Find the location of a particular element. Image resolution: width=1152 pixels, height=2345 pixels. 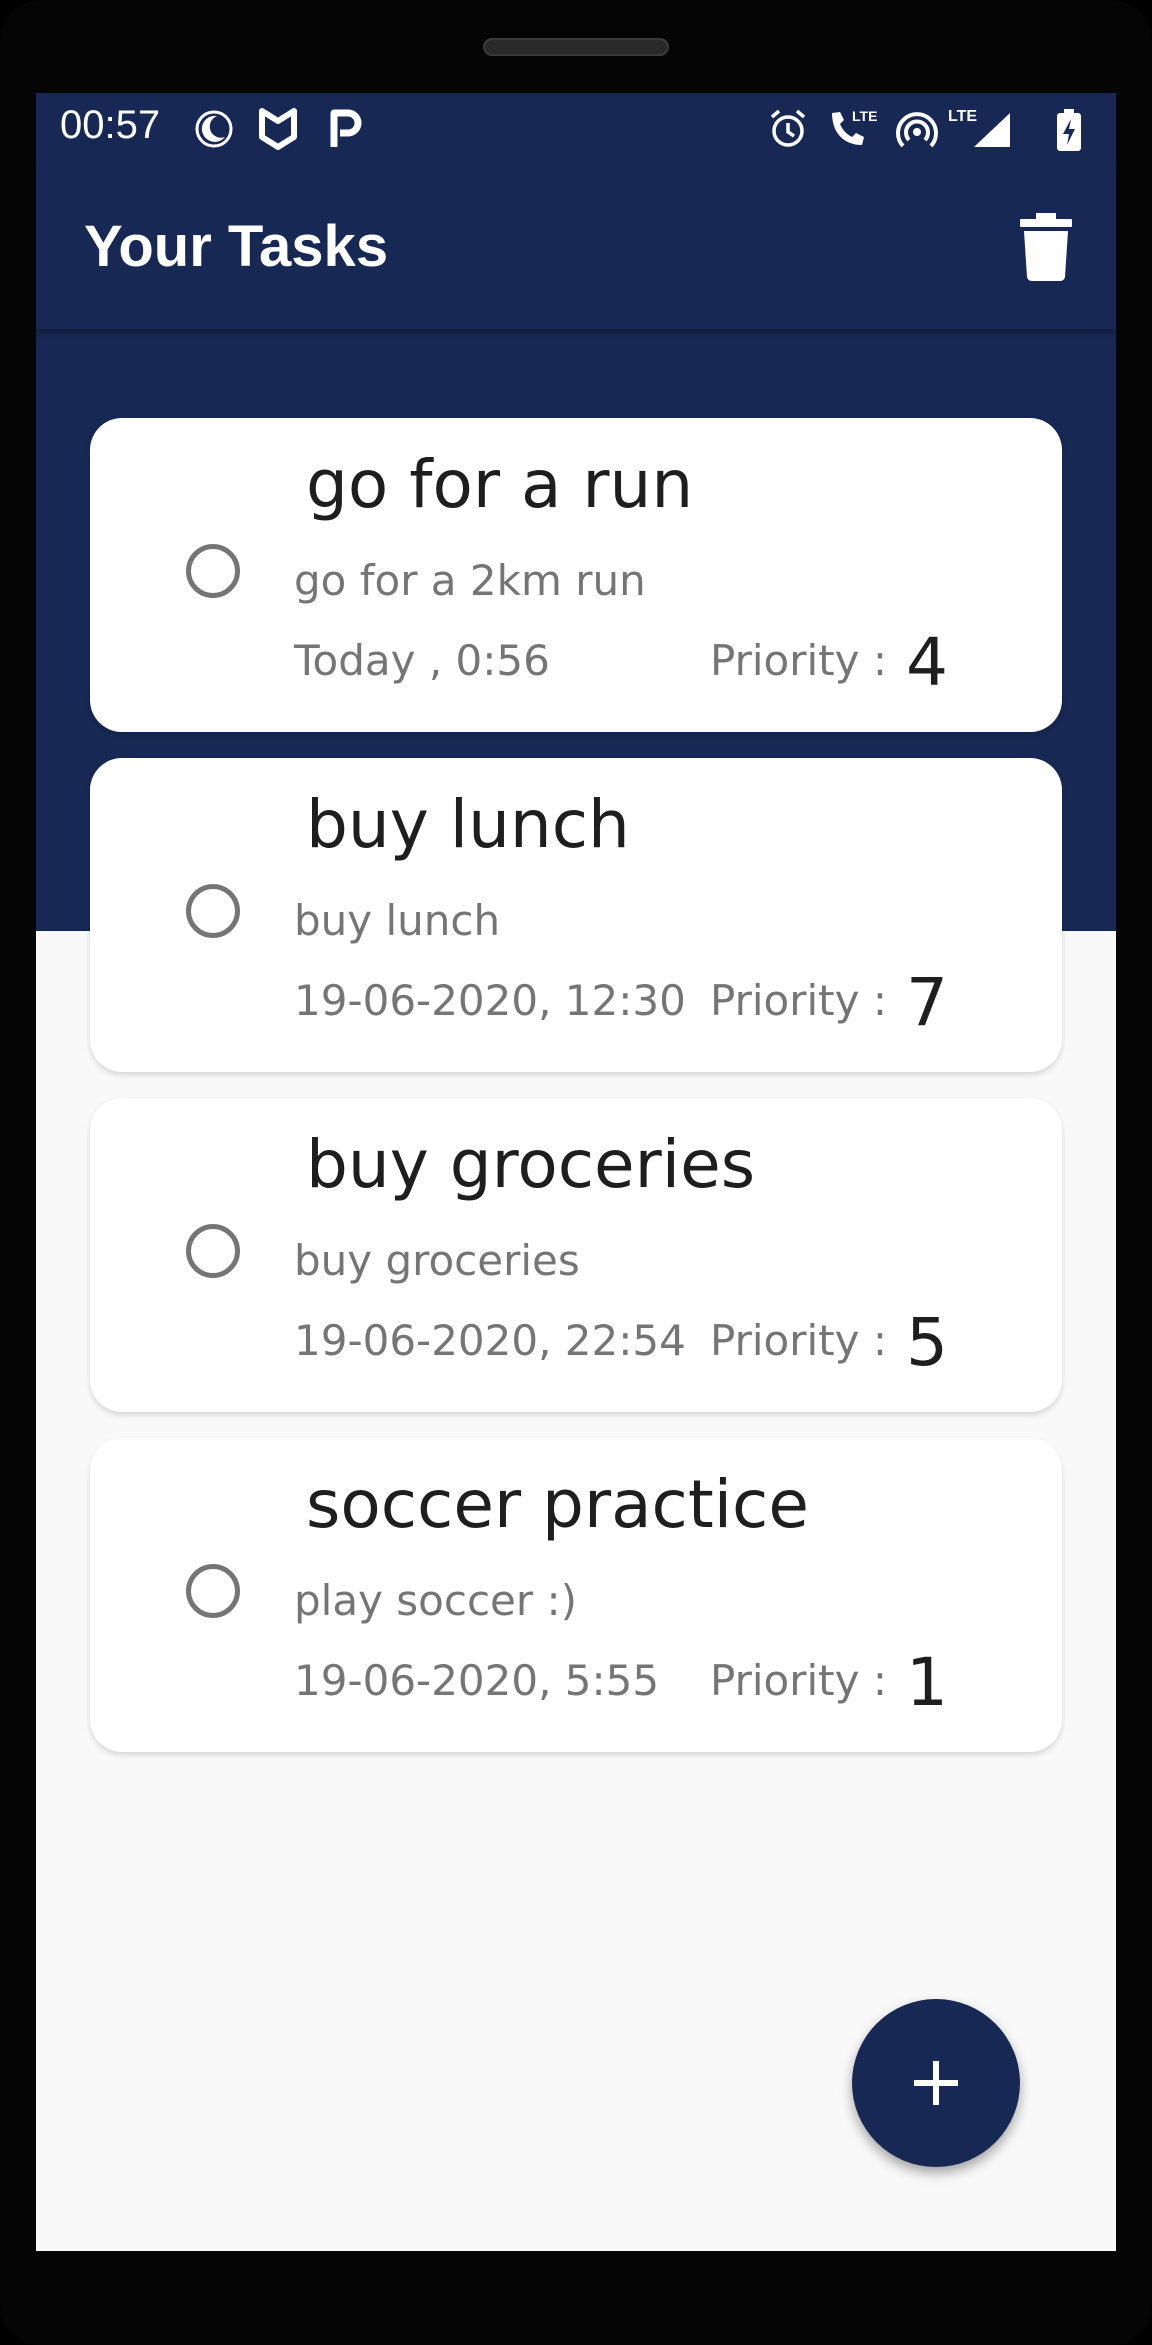

task-date: 19-06-2020, 12:30 is located at coordinates (490, 1000).